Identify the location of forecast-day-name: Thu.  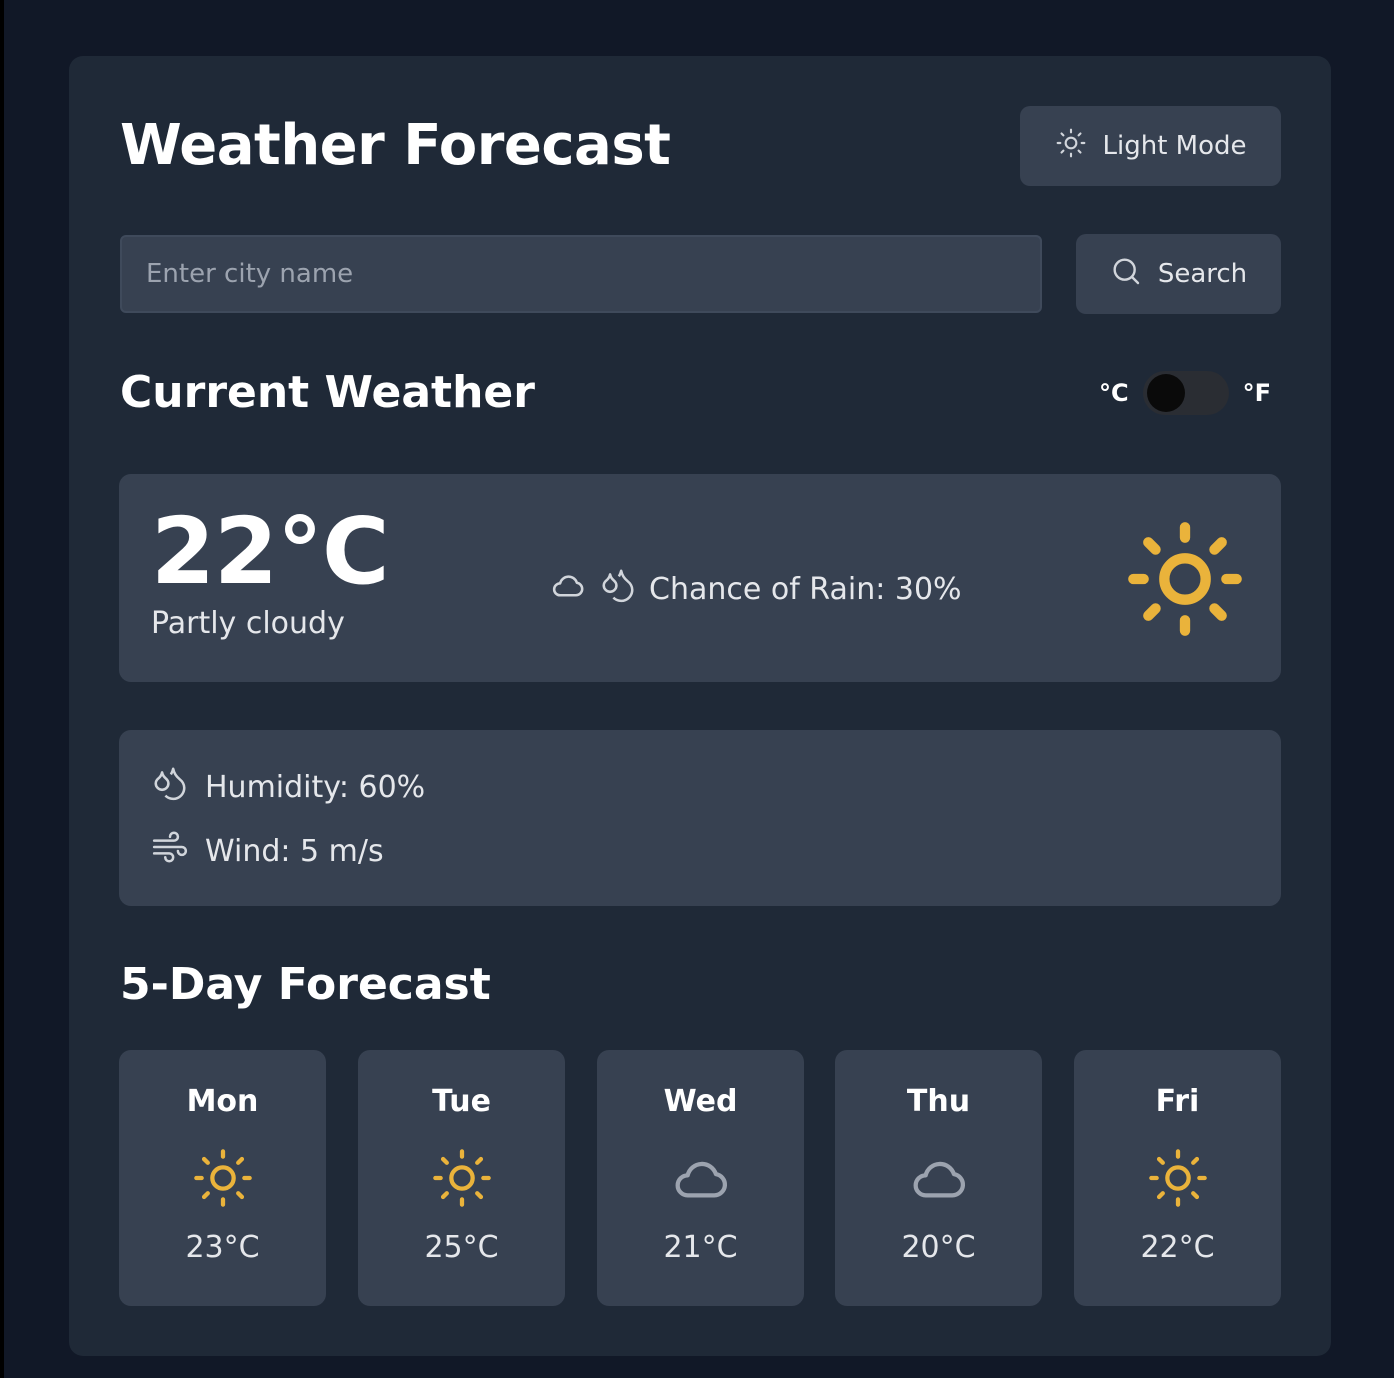
(938, 1101).